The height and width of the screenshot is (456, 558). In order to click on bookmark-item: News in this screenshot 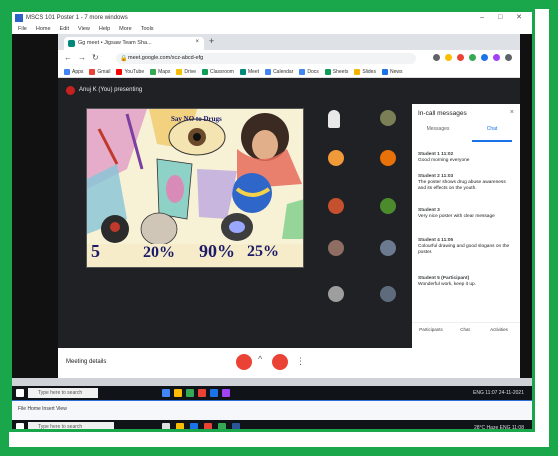, I will do `click(391, 71)`.